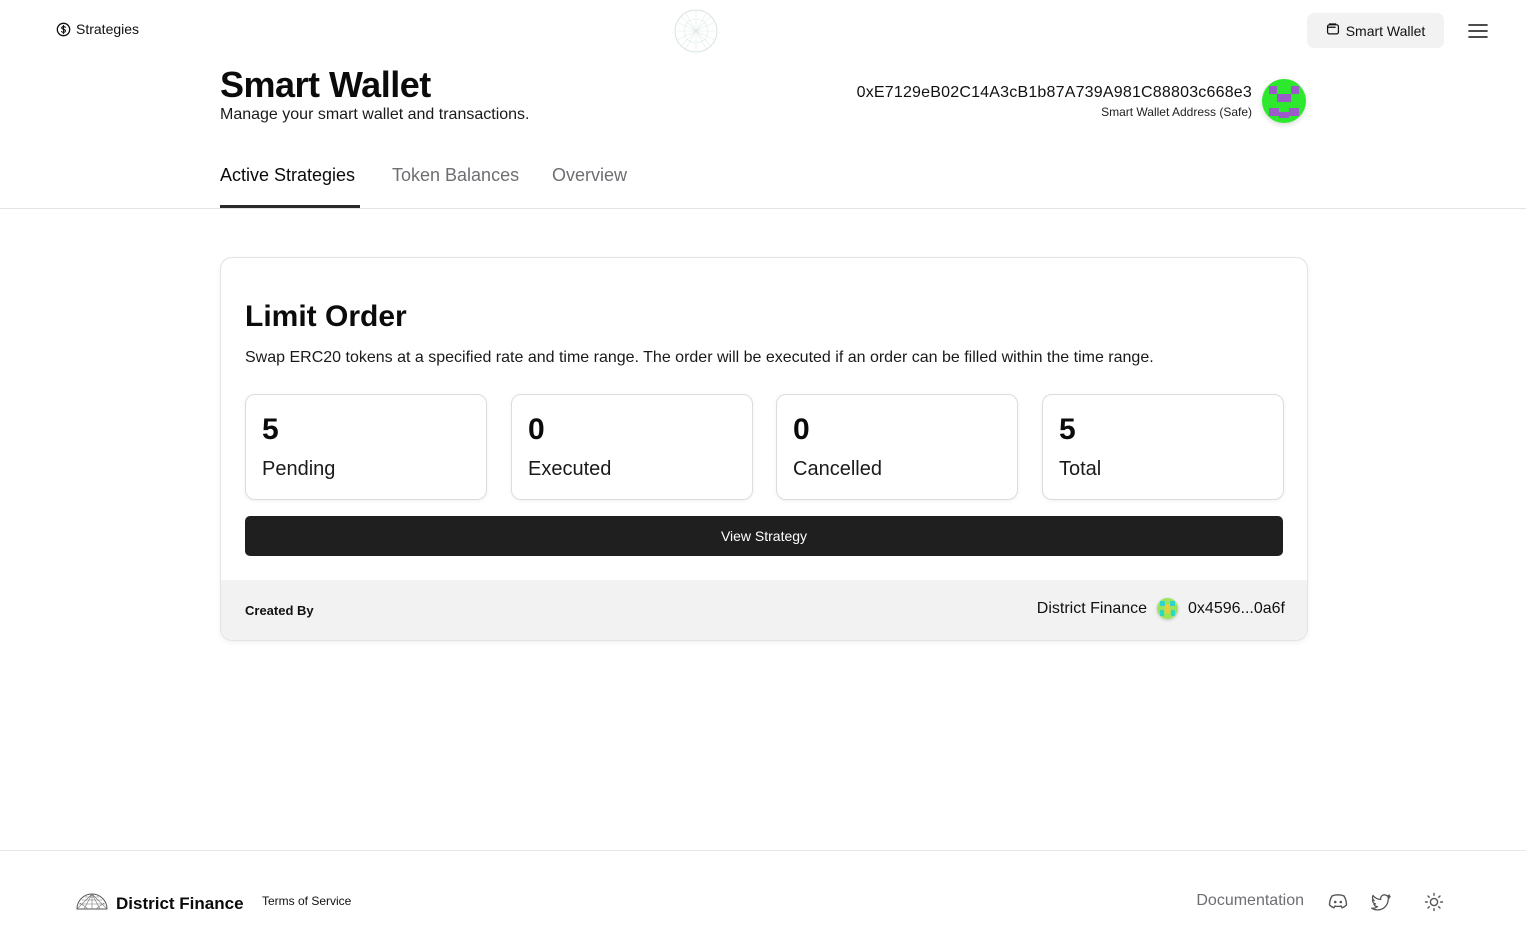 The image size is (1526, 948). What do you see at coordinates (570, 469) in the screenshot?
I see `stat-label: Executed` at bounding box center [570, 469].